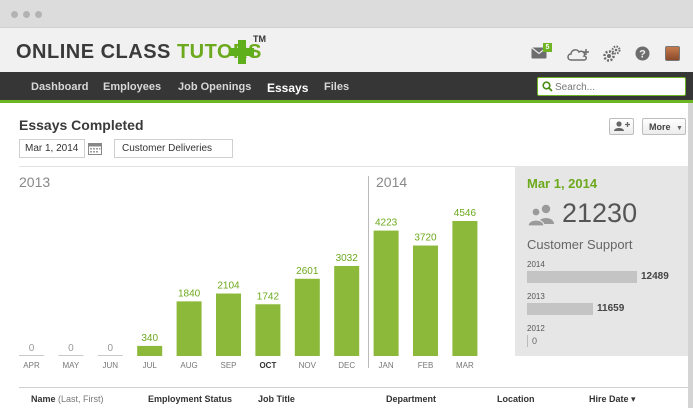  I want to click on category-label-jul: JUL, so click(150, 365).